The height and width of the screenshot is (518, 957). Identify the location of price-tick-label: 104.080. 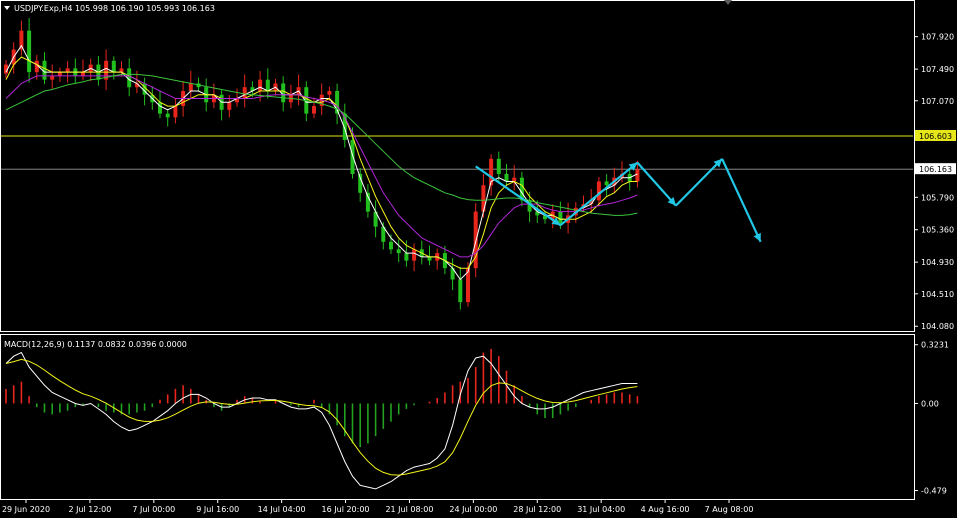
(937, 326).